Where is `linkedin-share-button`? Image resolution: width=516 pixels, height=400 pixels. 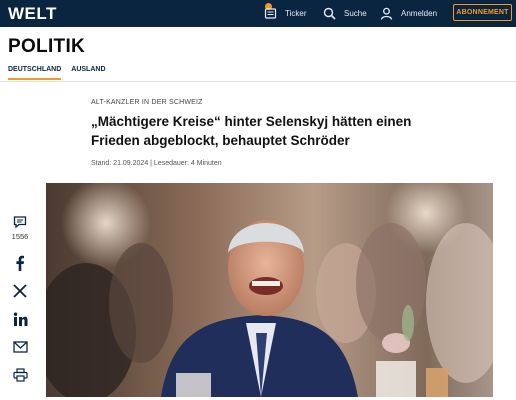 linkedin-share-button is located at coordinates (20, 319).